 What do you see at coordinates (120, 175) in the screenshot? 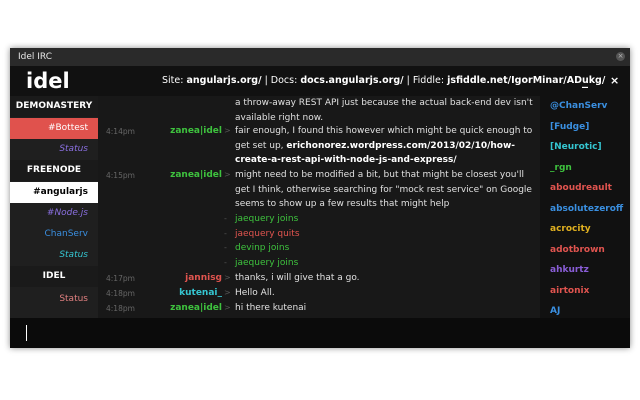
I see `message-timestamp: 4:15pm` at bounding box center [120, 175].